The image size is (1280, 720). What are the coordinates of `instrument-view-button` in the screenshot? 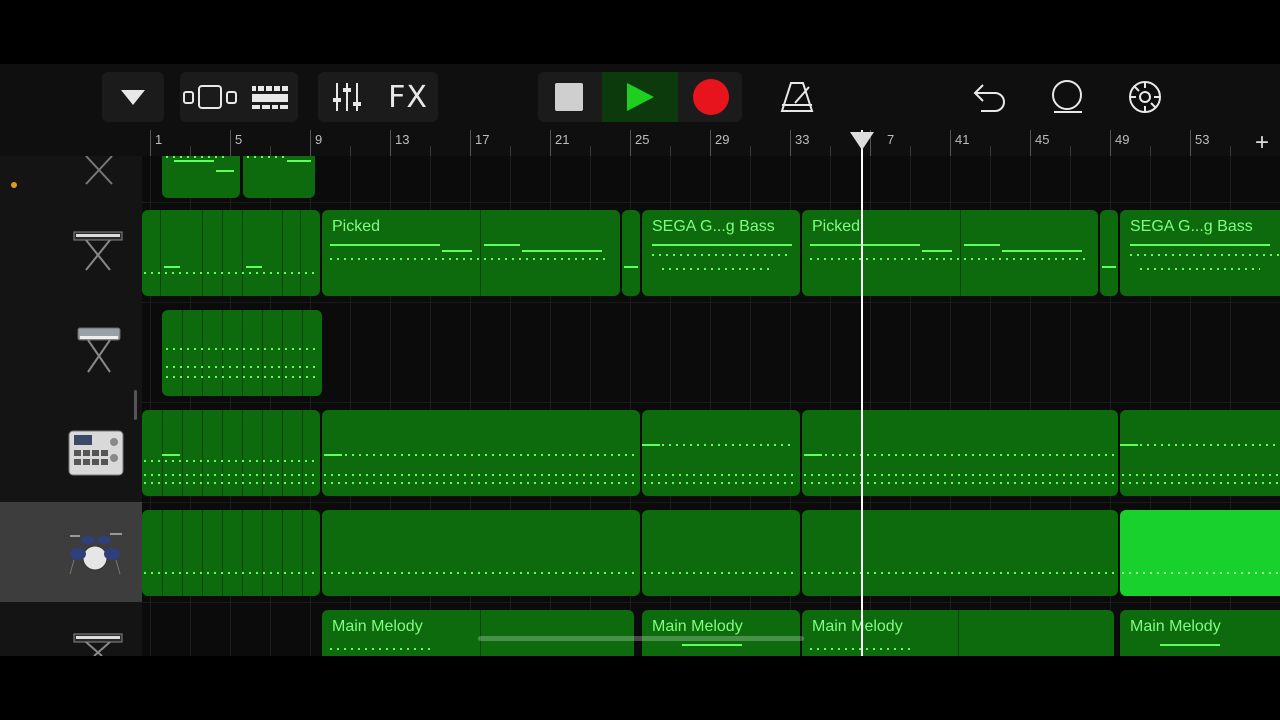 It's located at (210, 97).